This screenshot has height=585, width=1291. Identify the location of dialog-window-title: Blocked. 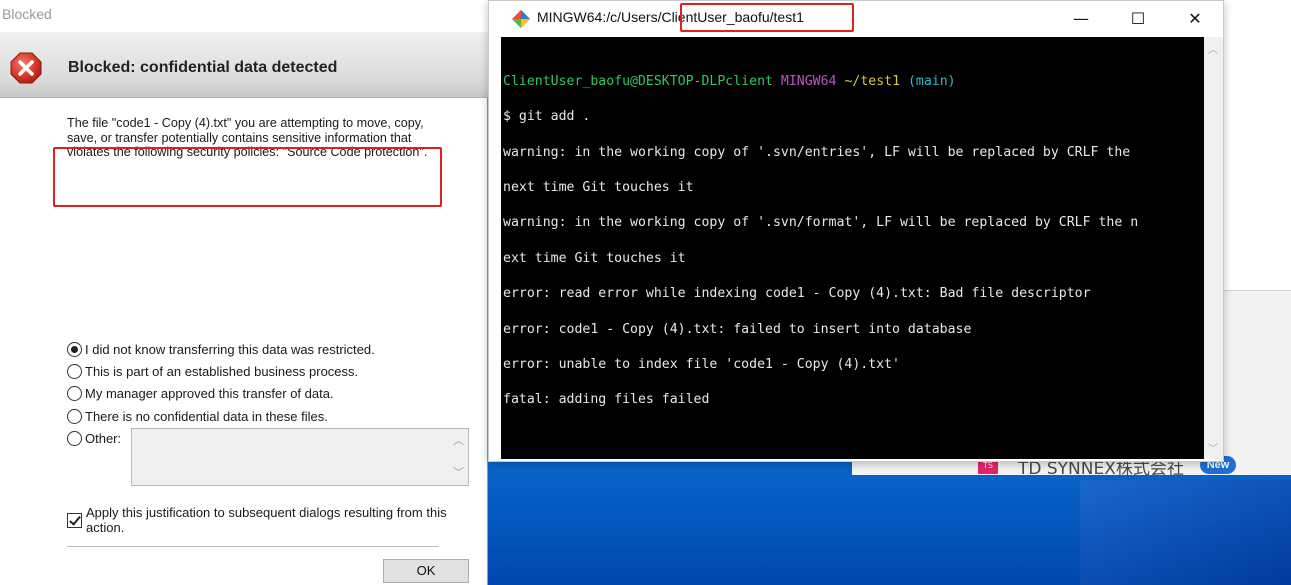
(27, 14).